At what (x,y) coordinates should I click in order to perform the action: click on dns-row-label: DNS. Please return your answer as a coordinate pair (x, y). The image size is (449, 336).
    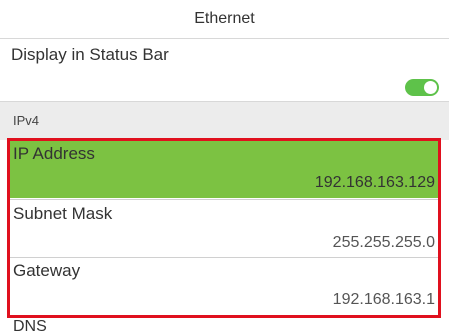
    Looking at the image, I should click on (30, 327).